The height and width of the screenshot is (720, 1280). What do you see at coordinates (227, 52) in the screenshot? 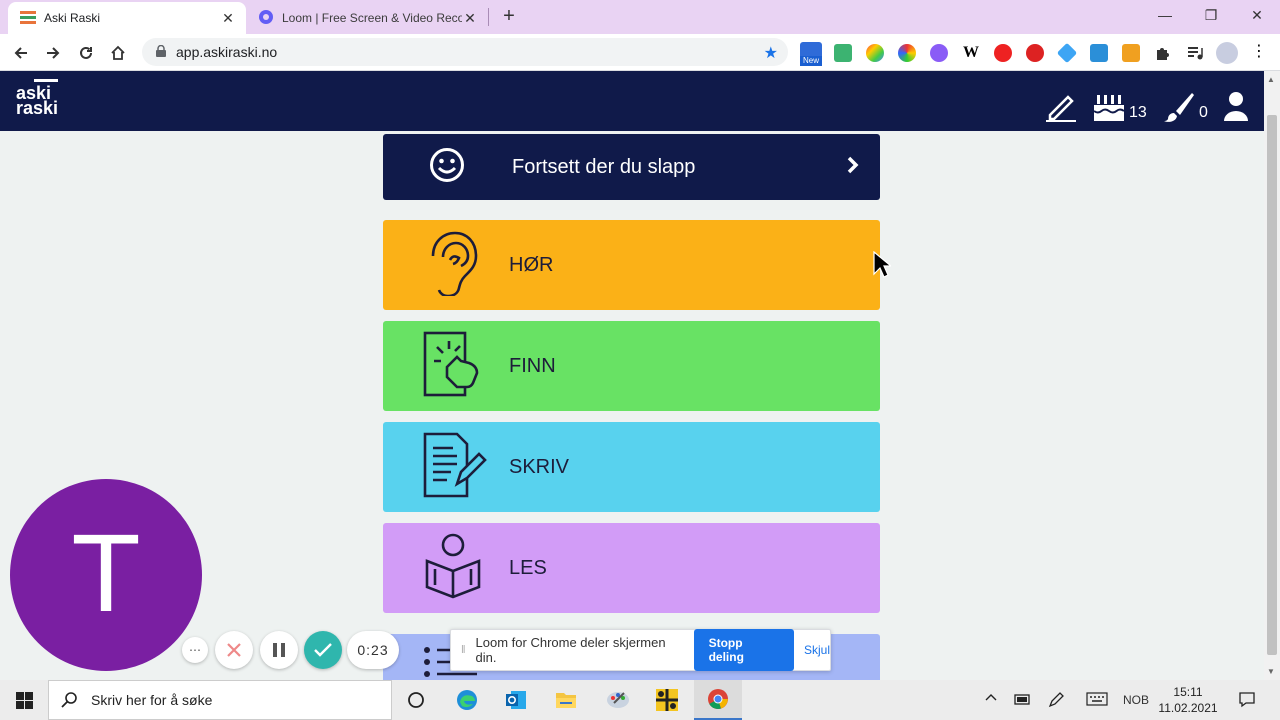
I see `url-text: app.askiraski.no` at bounding box center [227, 52].